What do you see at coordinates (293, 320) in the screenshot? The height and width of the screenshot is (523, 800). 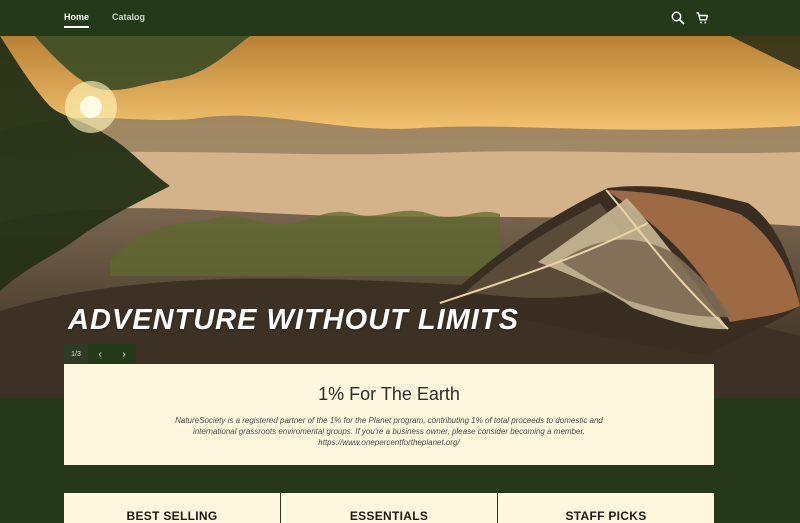 I see `hero-title: ADVENTURE WITHOUT LIMITS` at bounding box center [293, 320].